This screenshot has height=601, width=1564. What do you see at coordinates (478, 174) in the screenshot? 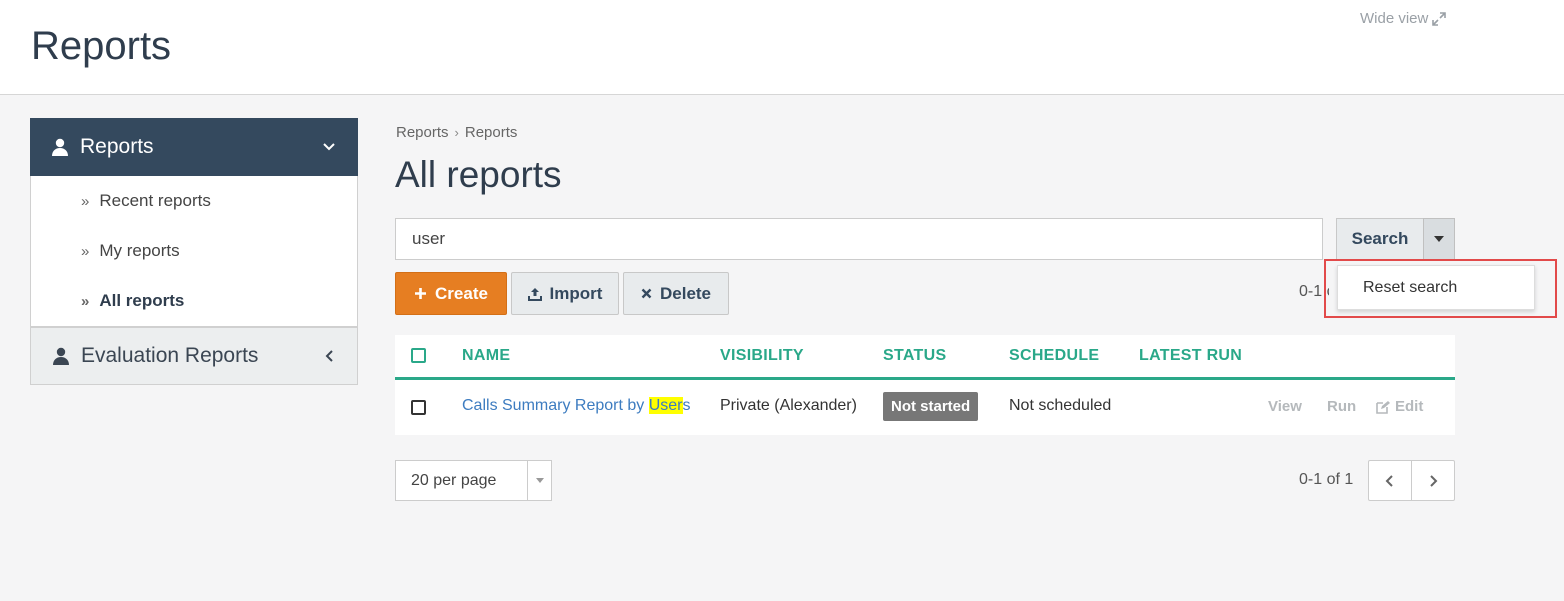
I see `main-title: All reports` at bounding box center [478, 174].